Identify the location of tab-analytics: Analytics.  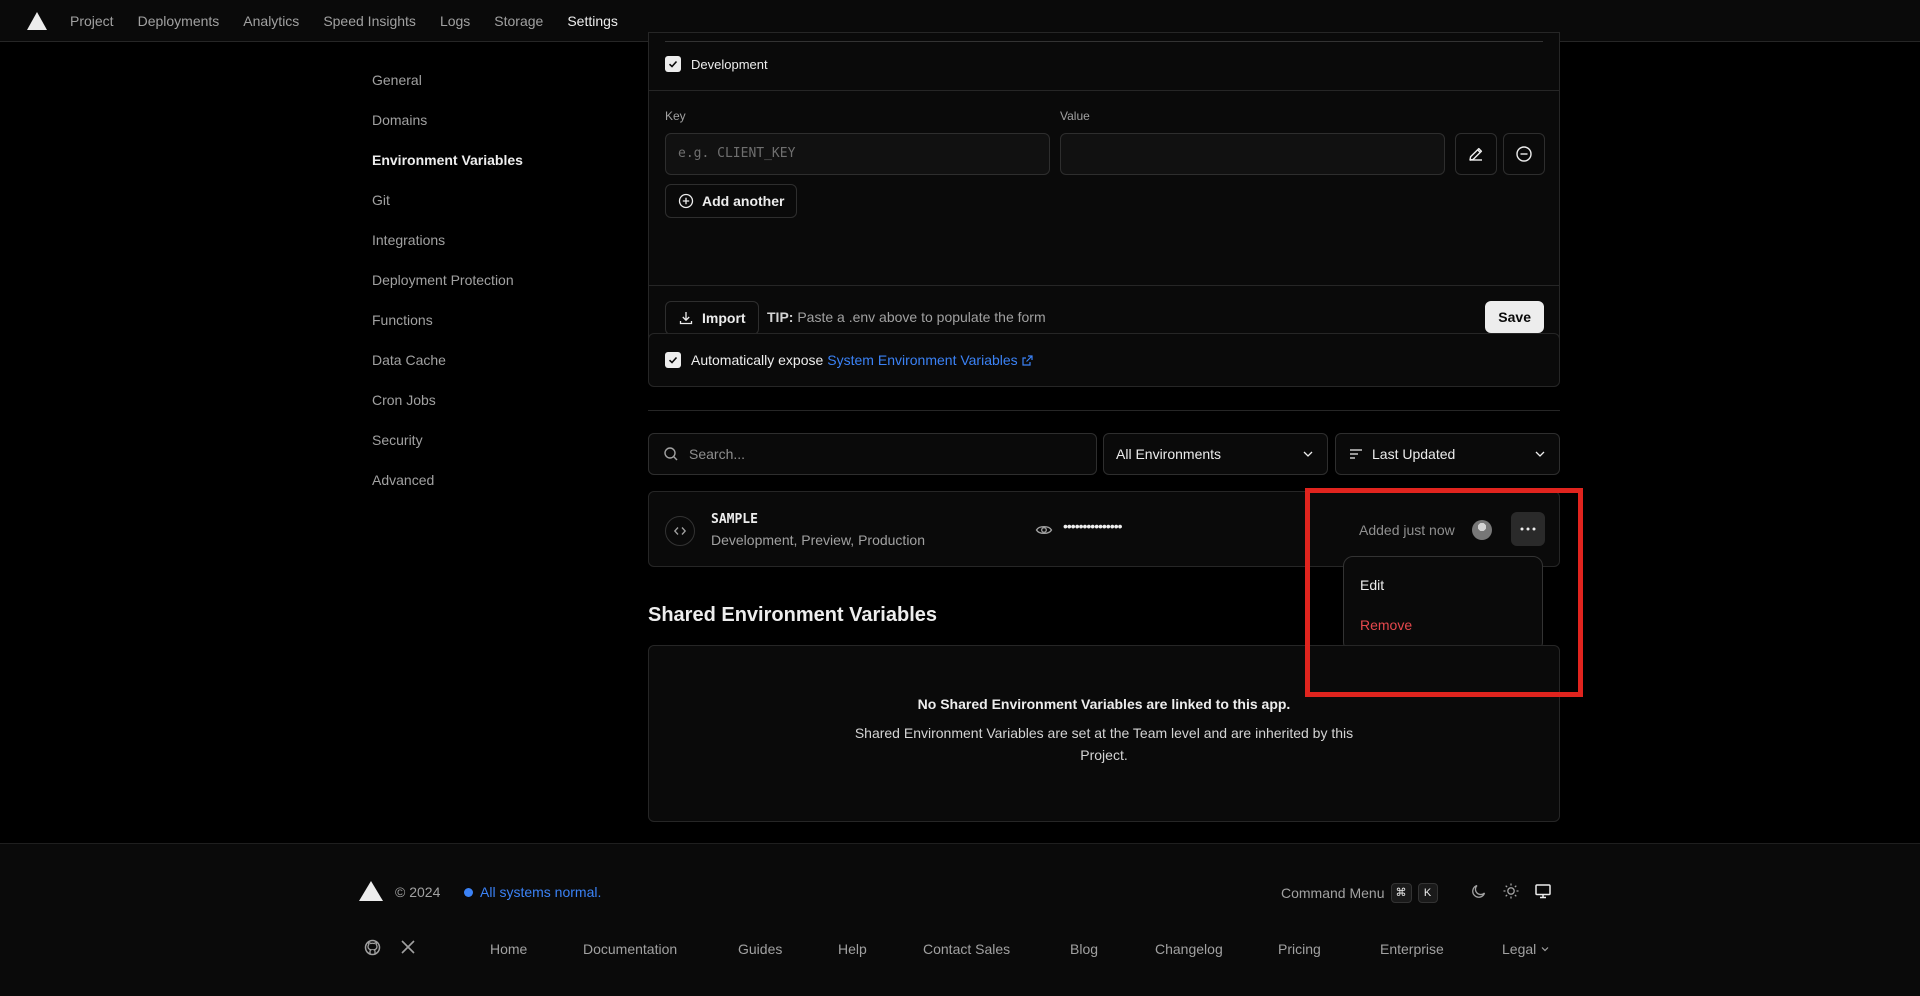
(271, 21).